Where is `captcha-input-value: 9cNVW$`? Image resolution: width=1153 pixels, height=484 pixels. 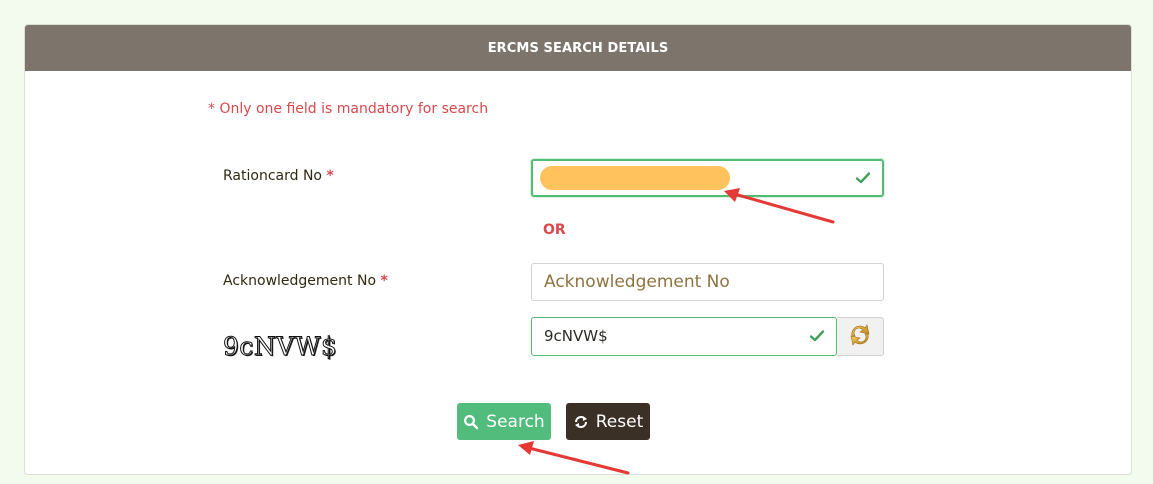 captcha-input-value: 9cNVW$ is located at coordinates (576, 336).